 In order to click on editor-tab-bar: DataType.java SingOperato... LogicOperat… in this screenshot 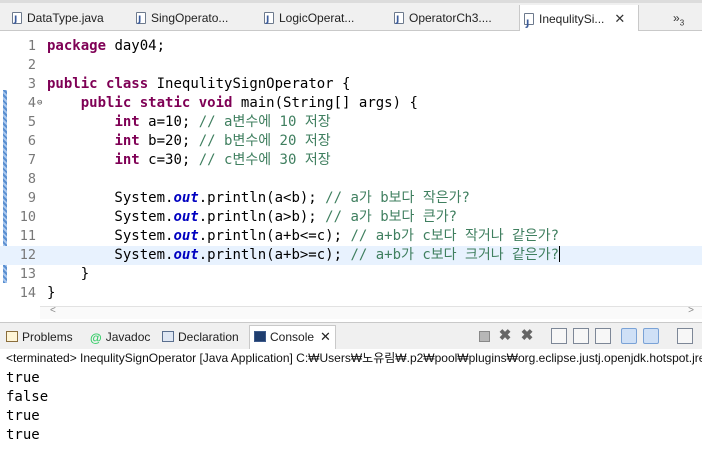, I will do `click(351, 19)`.